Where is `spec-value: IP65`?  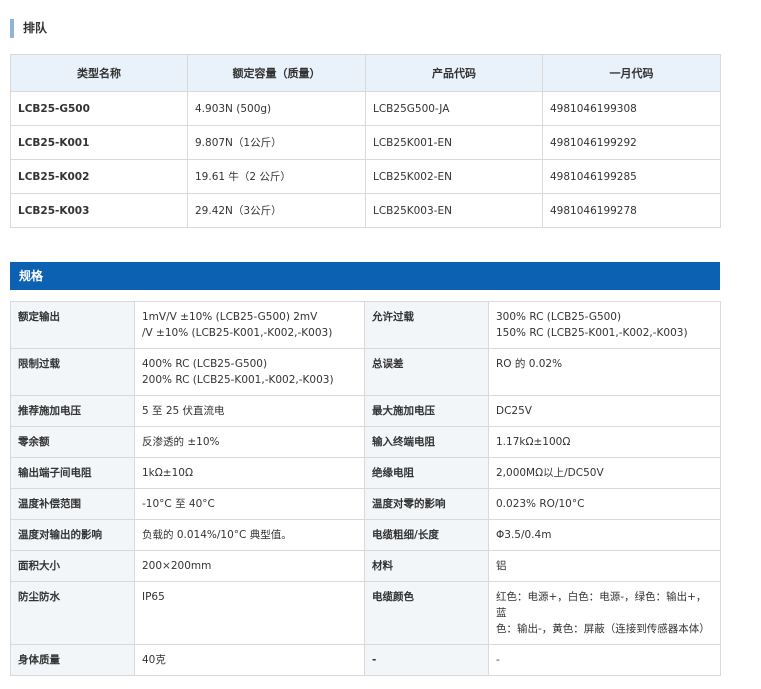
spec-value: IP65 is located at coordinates (249, 613).